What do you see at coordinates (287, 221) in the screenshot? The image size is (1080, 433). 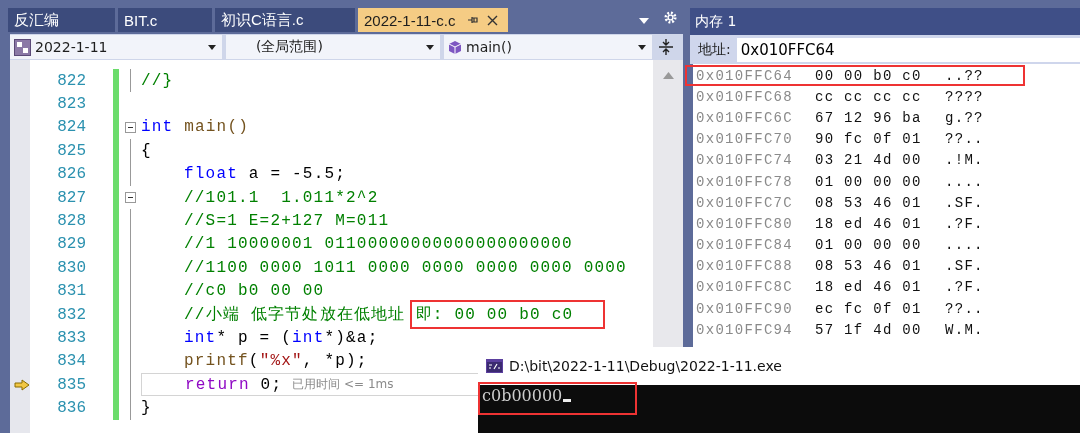 I see `code-token: //S=1 E=2+127 M=011` at bounding box center [287, 221].